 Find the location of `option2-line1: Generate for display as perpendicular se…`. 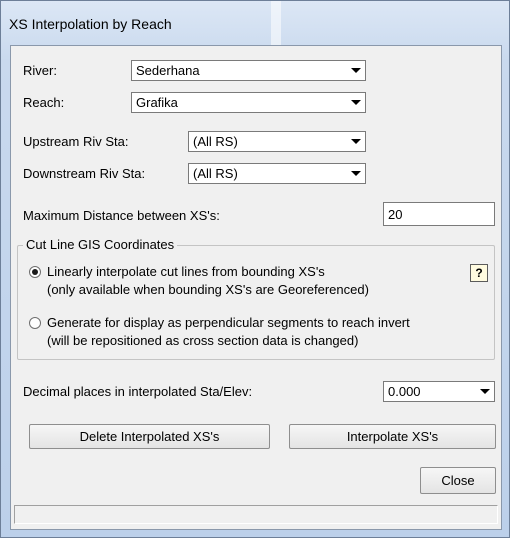

option2-line1: Generate for display as perpendicular se… is located at coordinates (228, 322).